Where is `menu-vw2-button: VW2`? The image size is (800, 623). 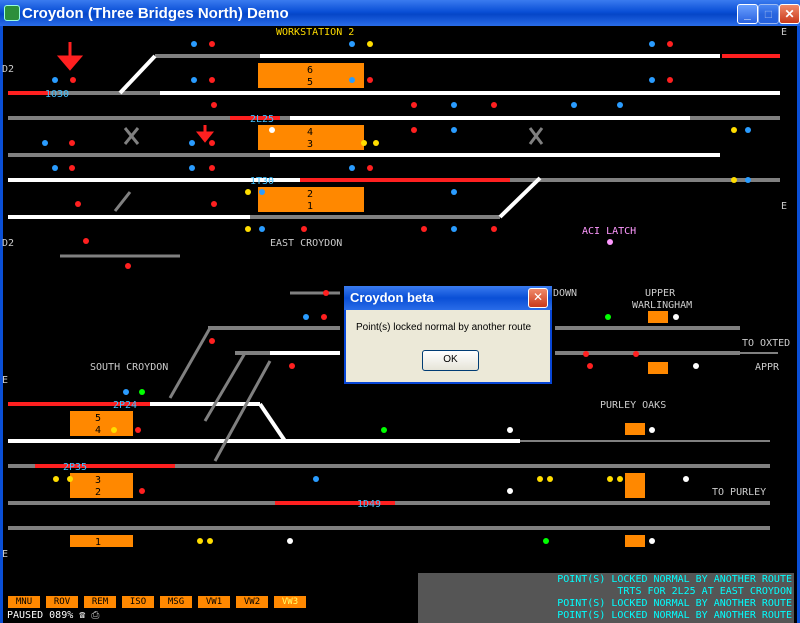
menu-vw2-button: VW2 is located at coordinates (252, 602).